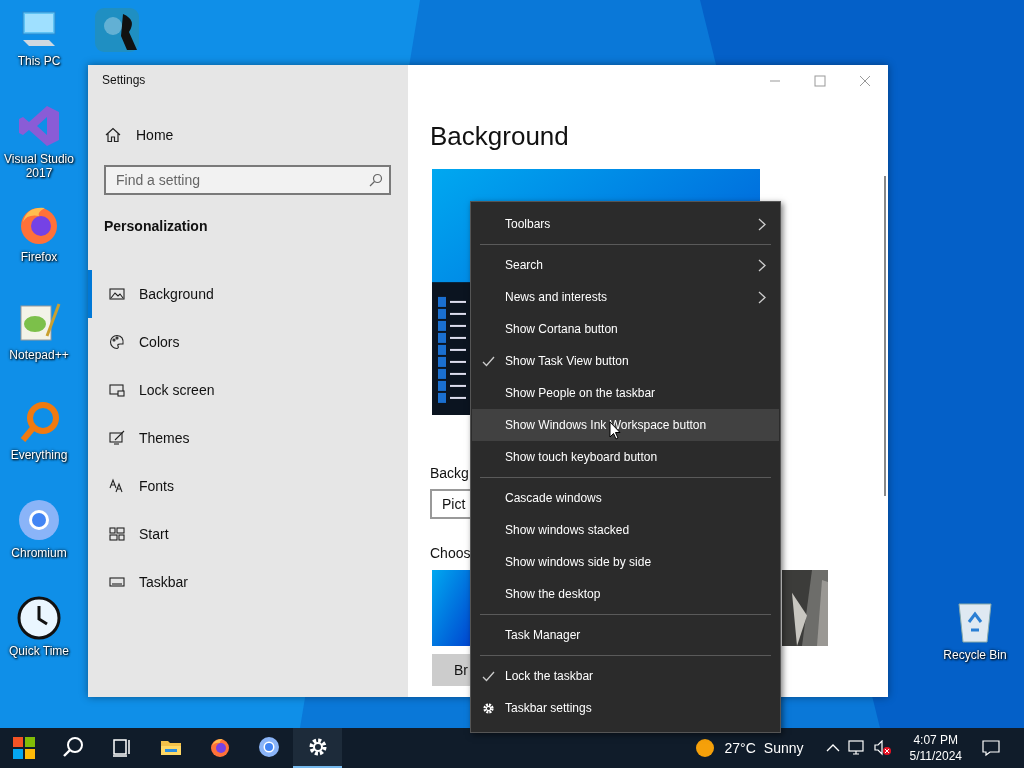  Describe the element at coordinates (832, 748) in the screenshot. I see `chevron-up-icon` at that location.